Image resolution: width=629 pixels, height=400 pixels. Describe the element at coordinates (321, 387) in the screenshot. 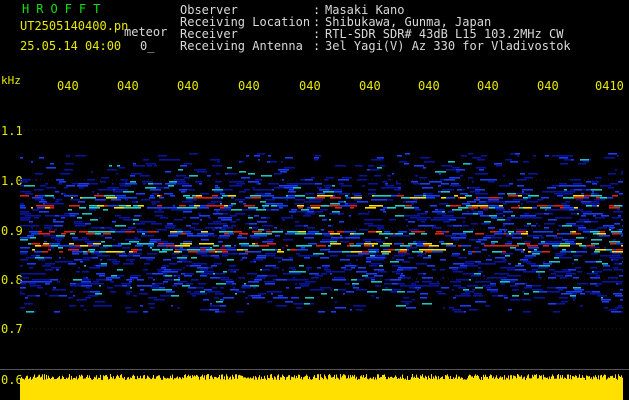

I see `spectrogram-signal-band` at that location.